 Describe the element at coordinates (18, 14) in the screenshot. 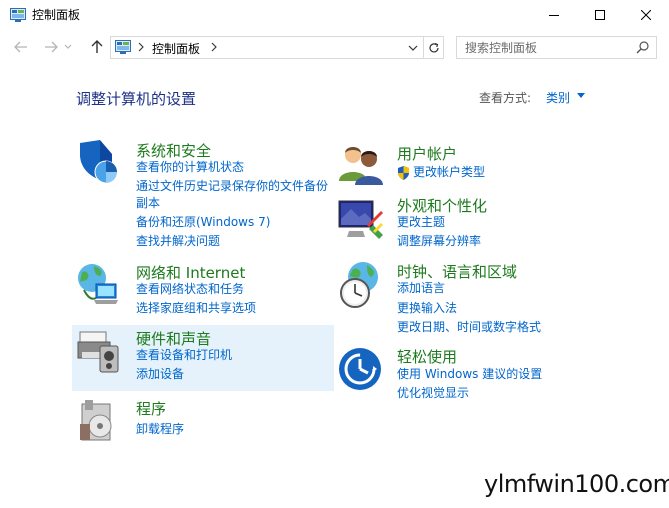

I see `control-panel-app-icon` at that location.